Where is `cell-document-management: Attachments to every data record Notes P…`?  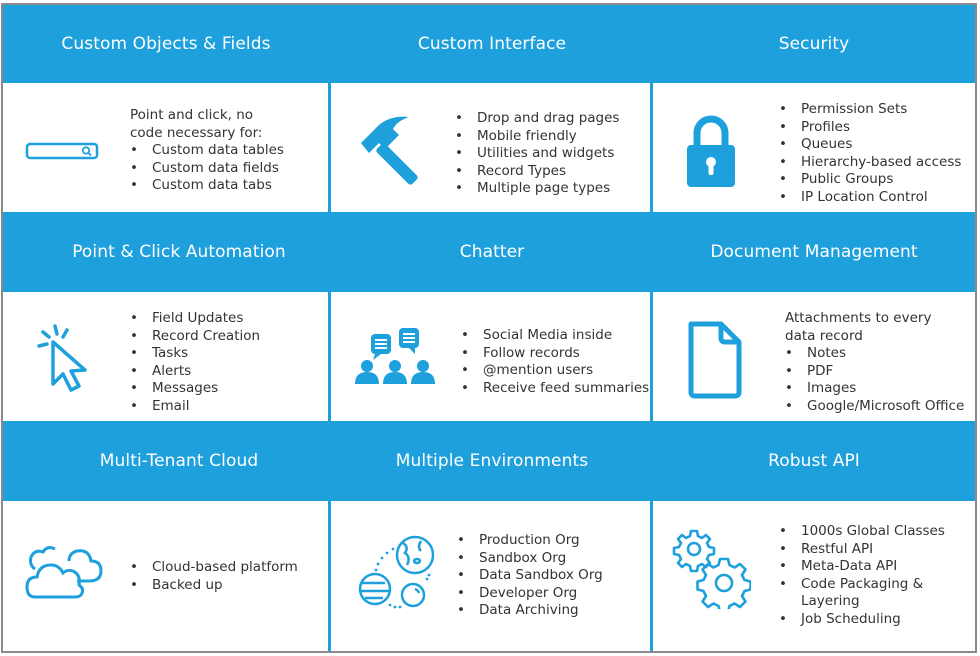
cell-document-management: Attachments to every data record Notes P… is located at coordinates (814, 356).